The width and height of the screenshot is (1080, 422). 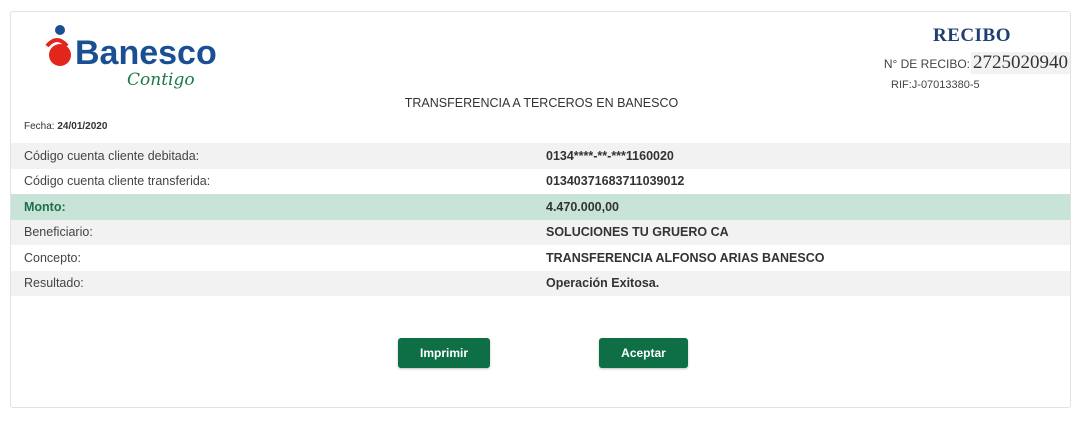 I want to click on page-title: TRANSFERENCIA A TERCEROS EN BANESCO, so click(x=541, y=103).